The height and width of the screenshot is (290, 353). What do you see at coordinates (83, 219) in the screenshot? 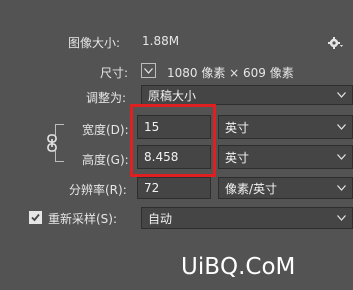
I see `resample-label: 重新采样(S):` at bounding box center [83, 219].